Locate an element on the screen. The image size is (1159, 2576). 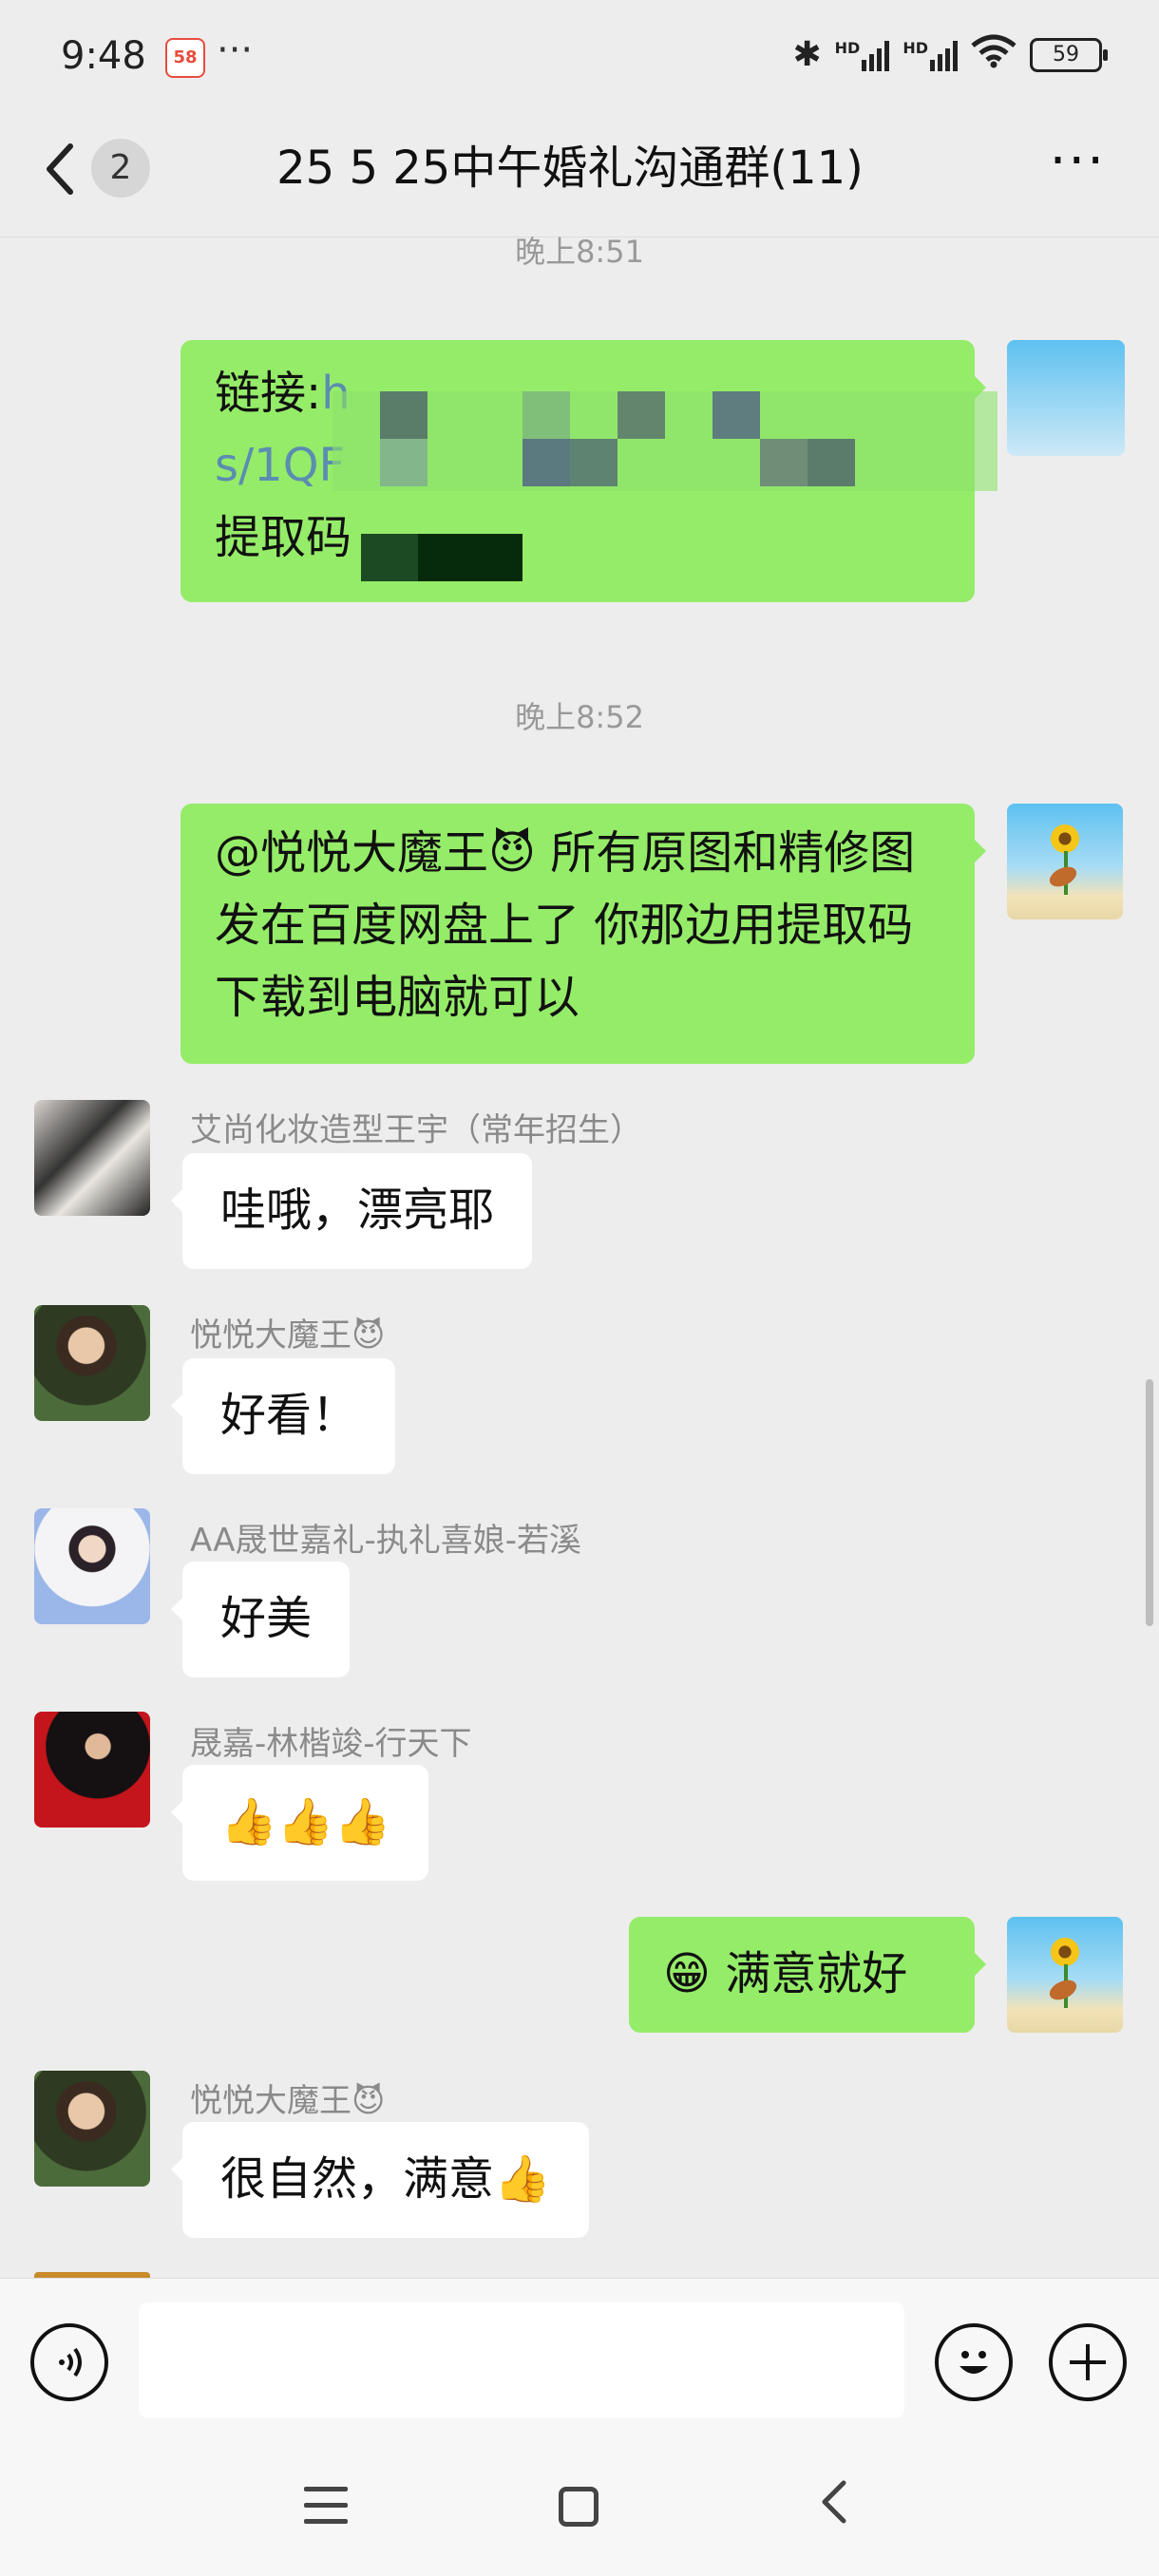
battery-icon: 59 is located at coordinates (1069, 54).